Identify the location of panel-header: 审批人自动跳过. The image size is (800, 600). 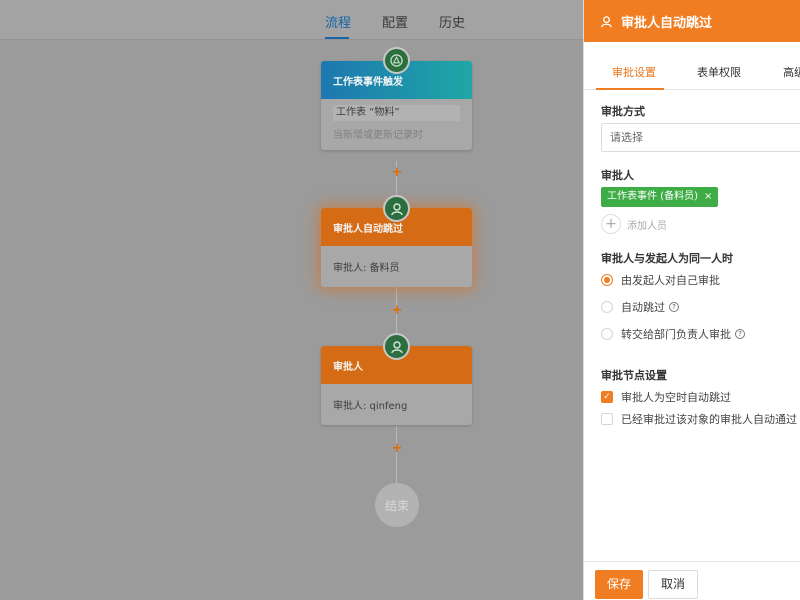
(692, 21).